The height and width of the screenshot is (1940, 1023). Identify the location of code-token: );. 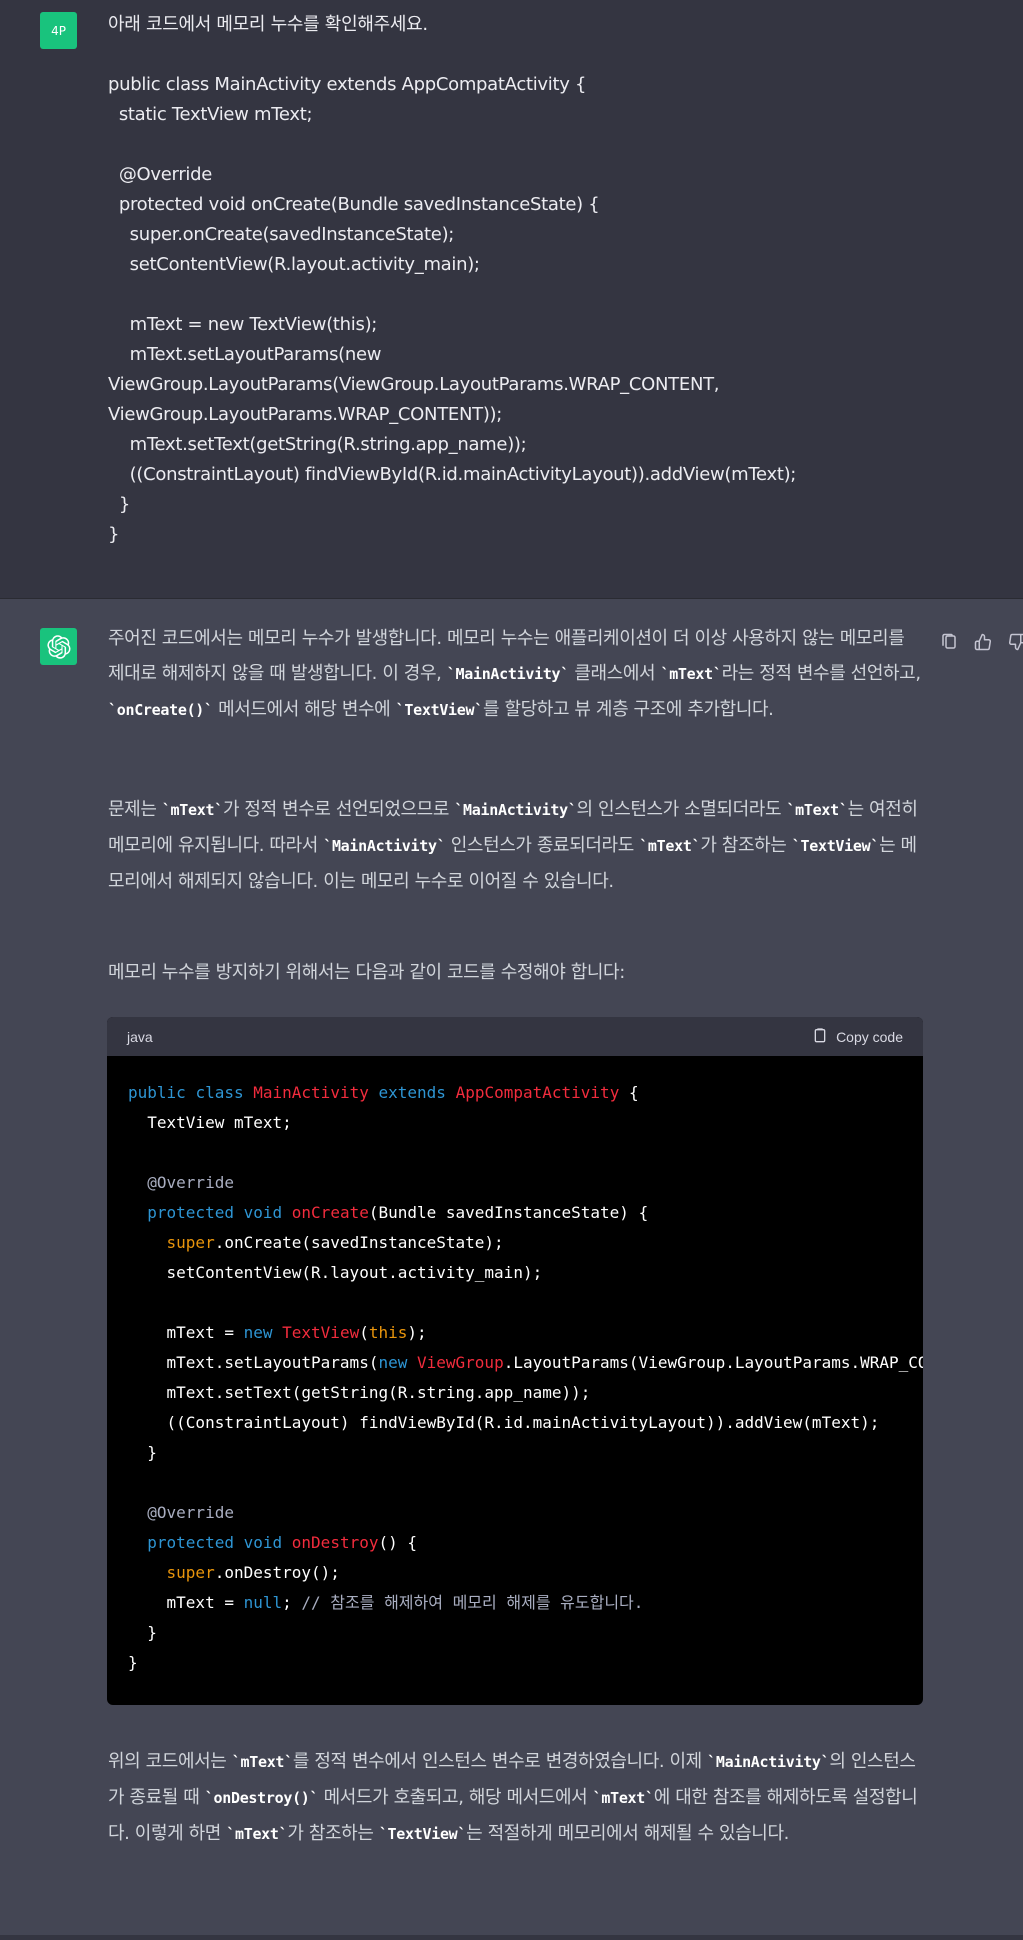
(417, 1332).